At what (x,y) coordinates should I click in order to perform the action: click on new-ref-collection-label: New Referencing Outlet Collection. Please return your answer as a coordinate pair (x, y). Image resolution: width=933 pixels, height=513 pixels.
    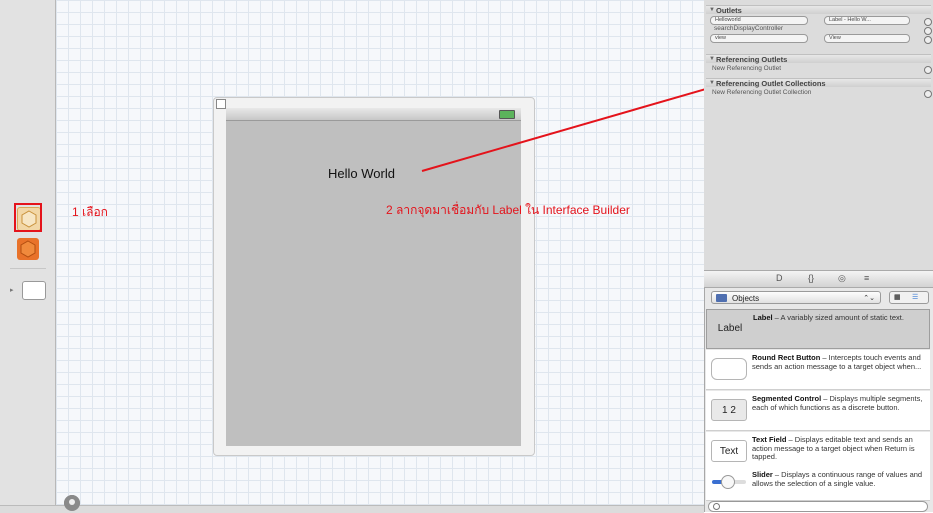
    Looking at the image, I should click on (762, 92).